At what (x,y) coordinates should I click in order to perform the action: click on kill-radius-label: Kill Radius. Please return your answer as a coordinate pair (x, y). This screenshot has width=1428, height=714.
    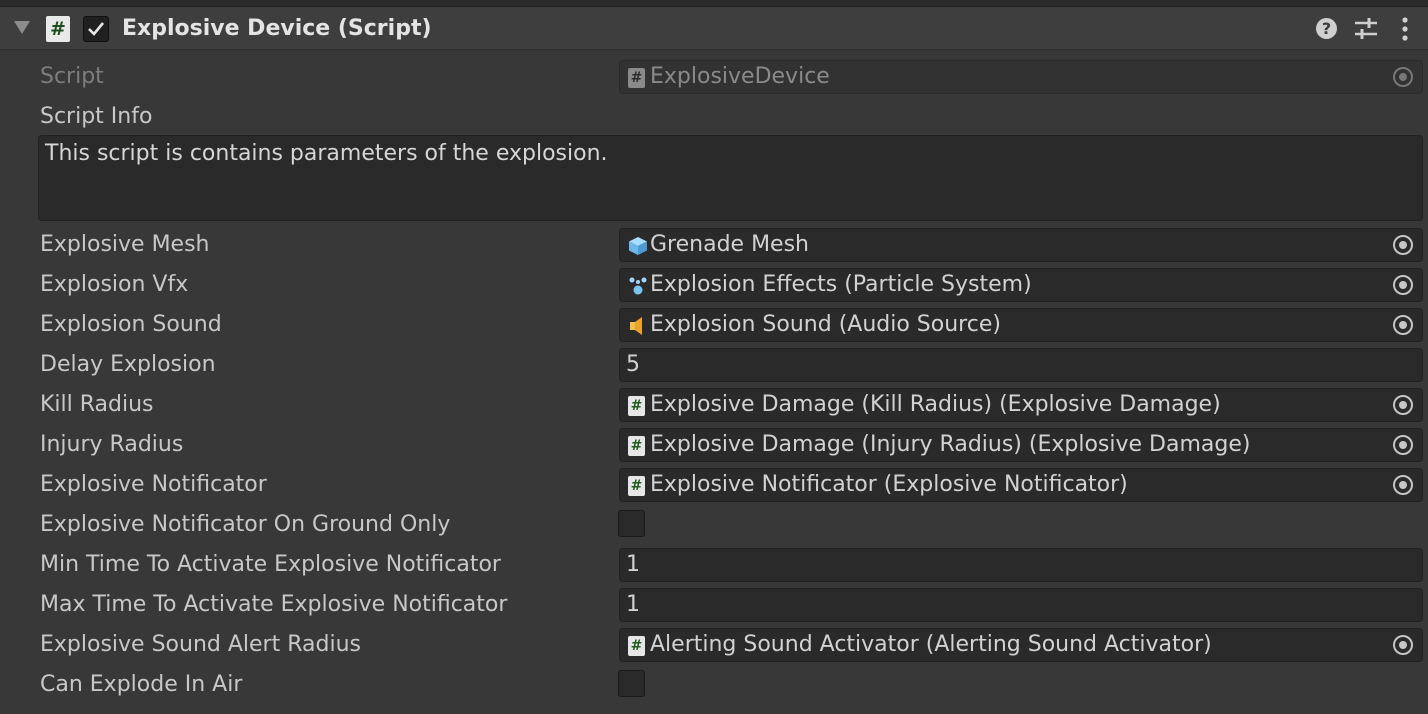
    Looking at the image, I should click on (97, 404).